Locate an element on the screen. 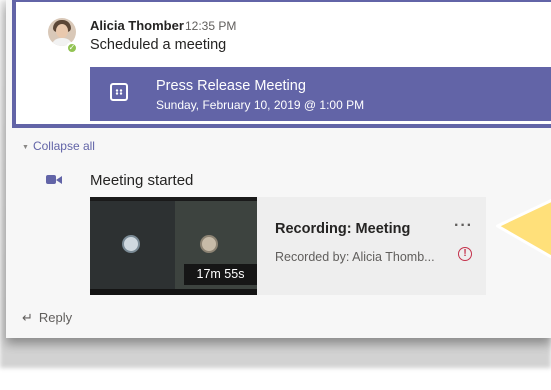 The width and height of the screenshot is (551, 390). recording-title: Recording: Meeting is located at coordinates (342, 229).